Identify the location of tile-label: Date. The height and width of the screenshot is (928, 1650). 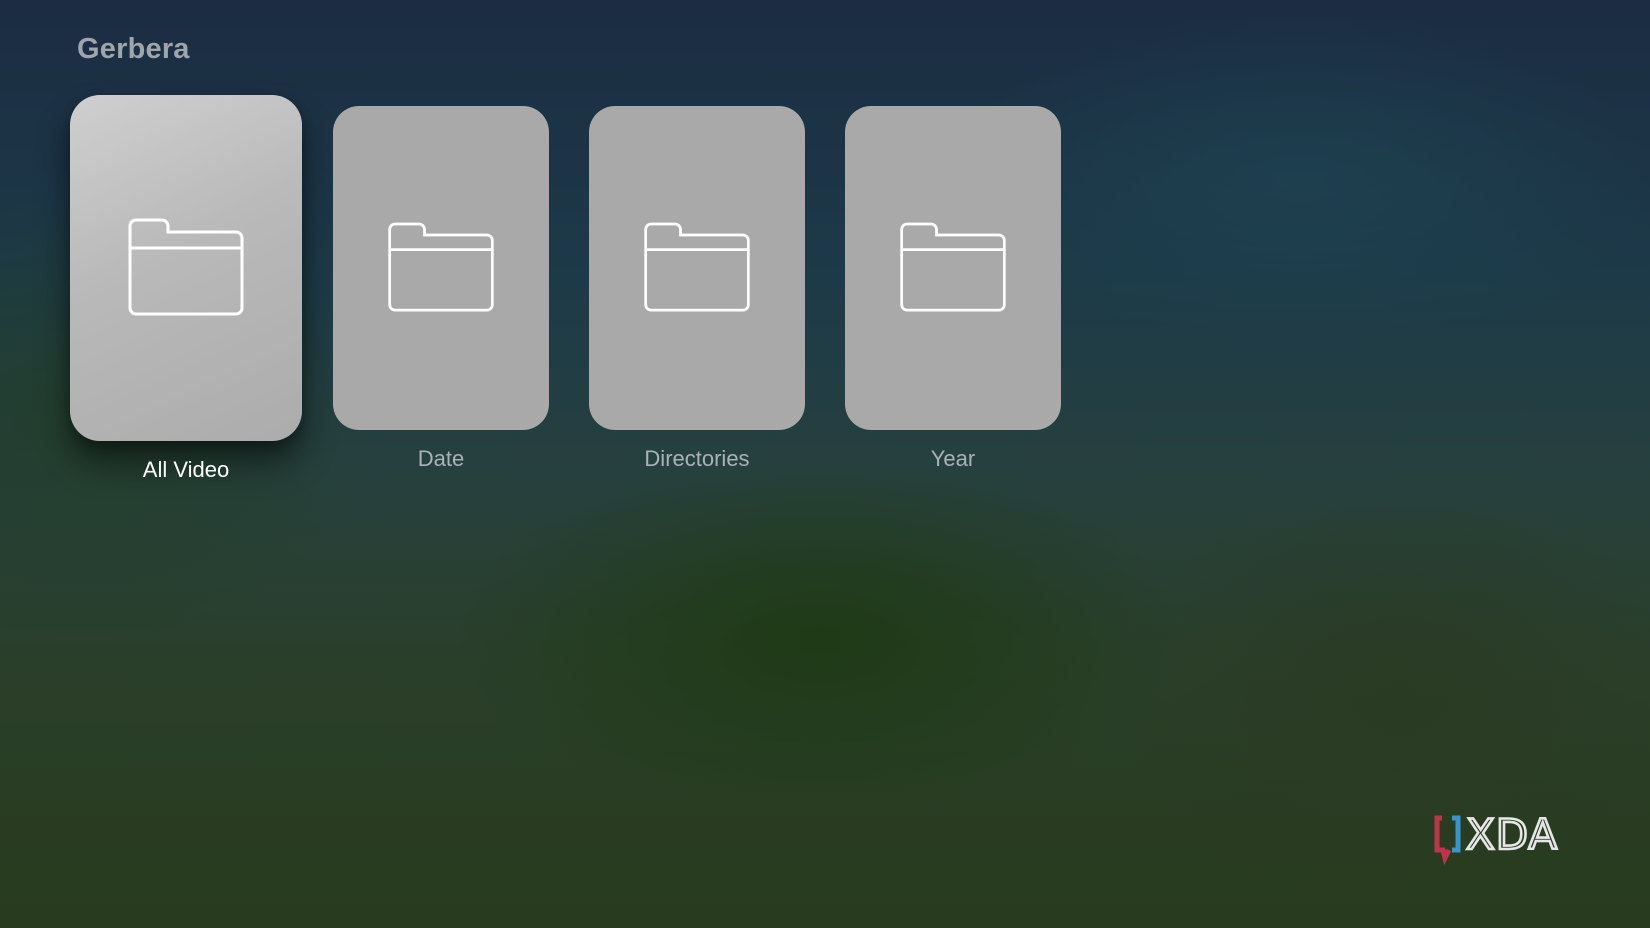
(441, 458).